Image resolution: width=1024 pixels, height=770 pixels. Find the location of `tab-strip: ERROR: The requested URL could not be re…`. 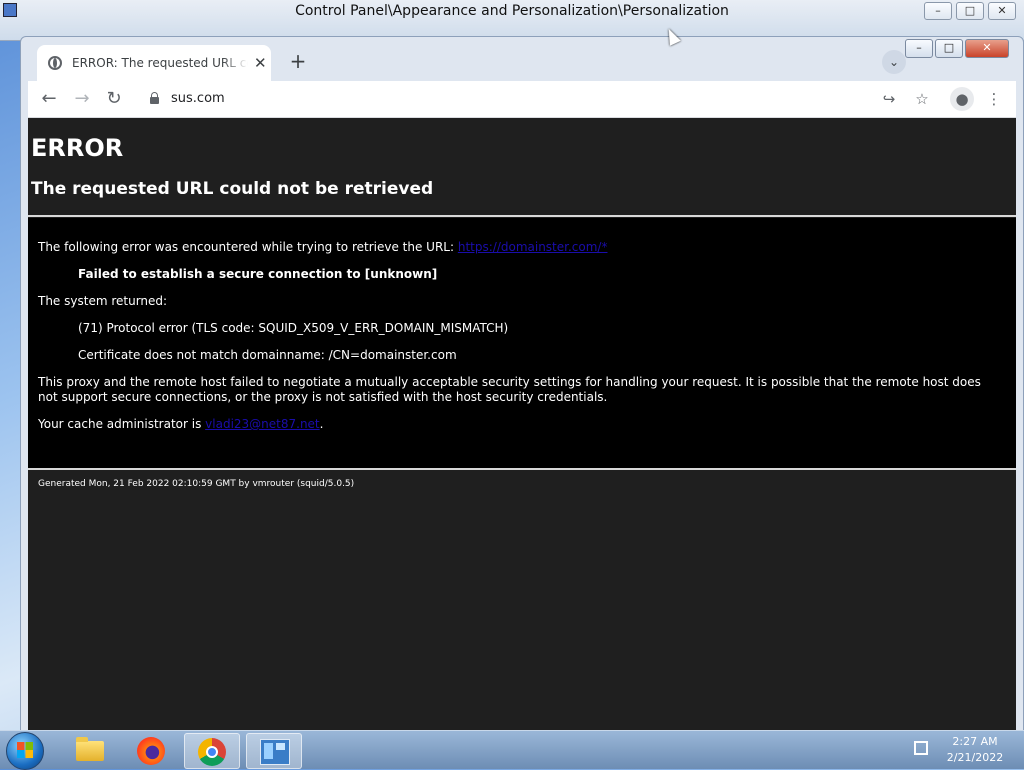

tab-strip: ERROR: The requested URL could not be re… is located at coordinates (522, 59).